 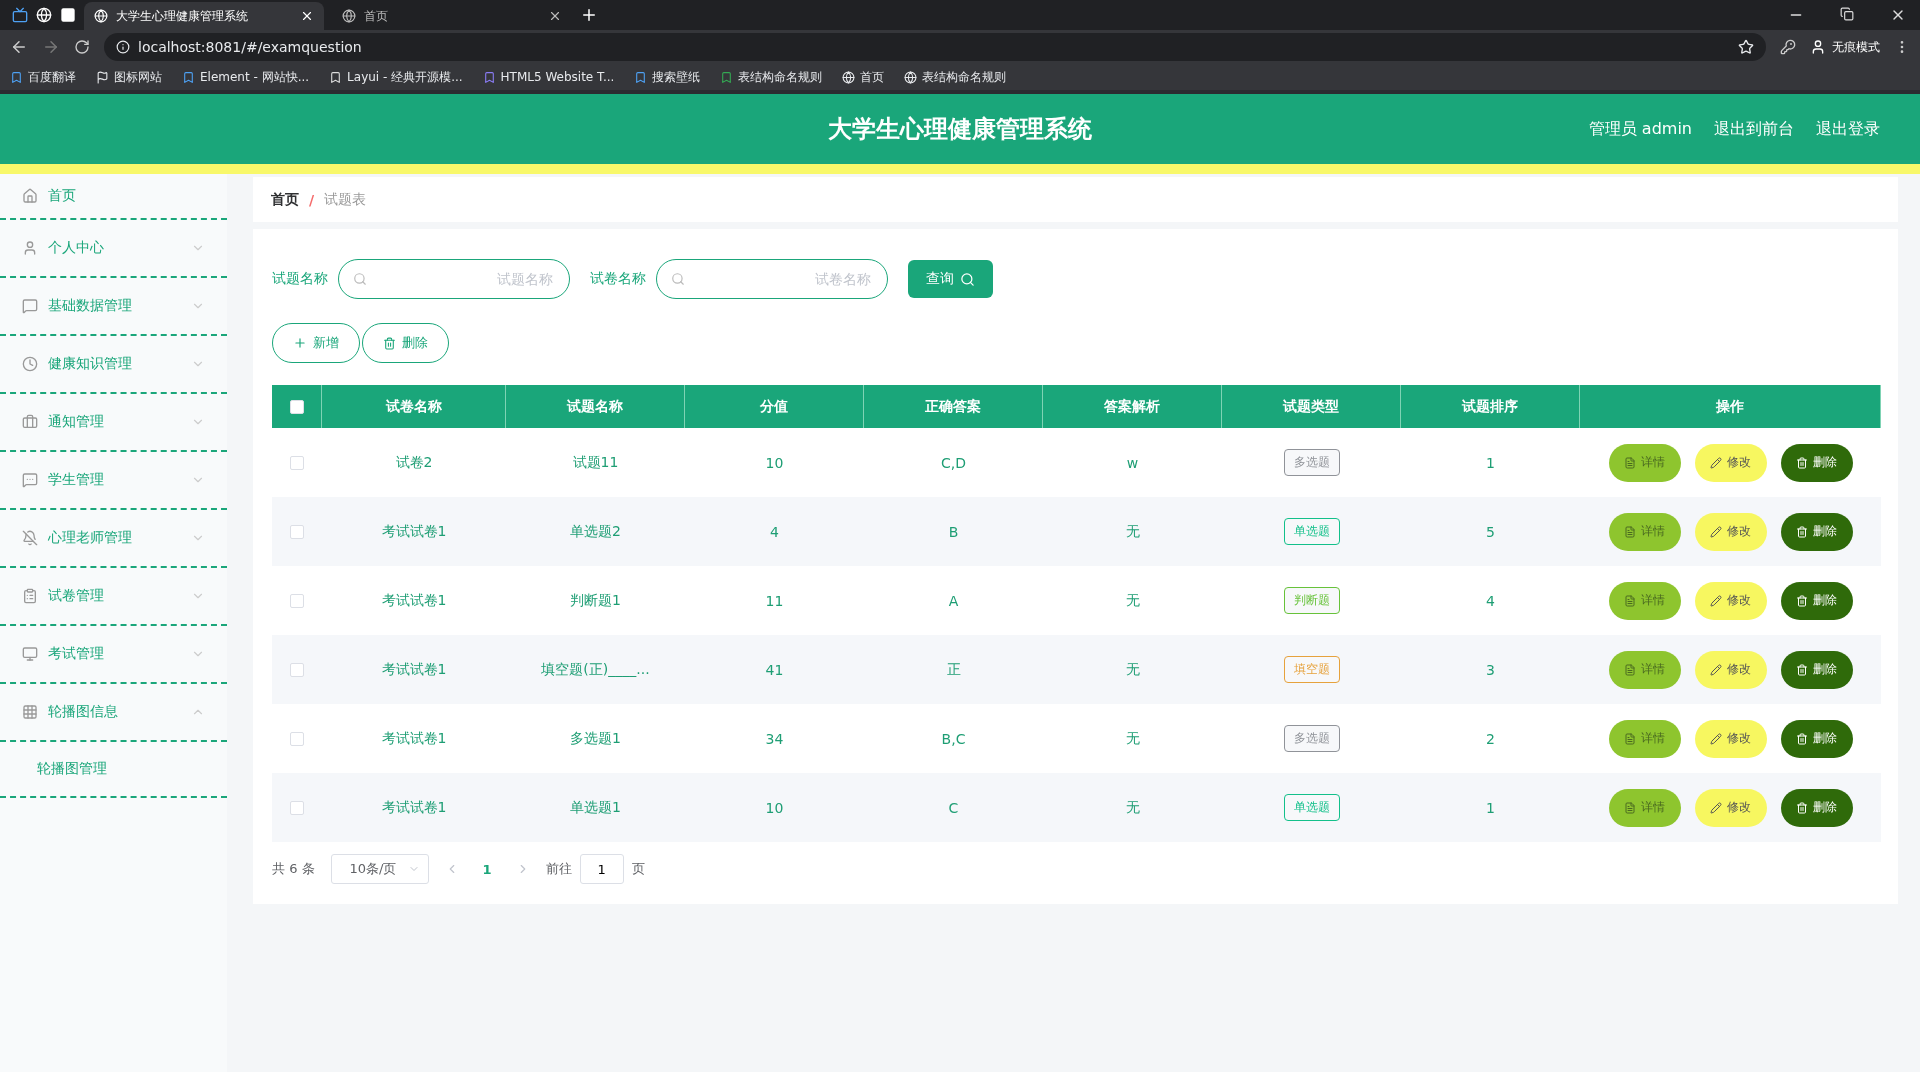 I want to click on field-label: 试题名称, so click(x=300, y=279).